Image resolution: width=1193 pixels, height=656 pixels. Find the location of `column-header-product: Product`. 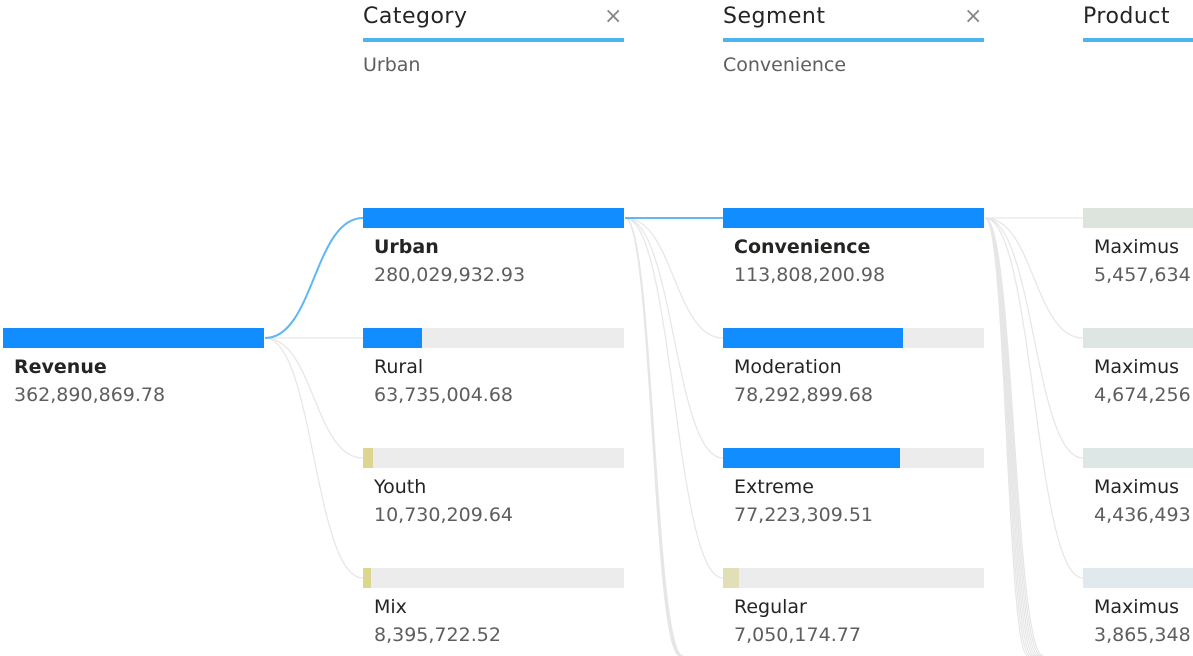

column-header-product: Product is located at coordinates (1138, 22).